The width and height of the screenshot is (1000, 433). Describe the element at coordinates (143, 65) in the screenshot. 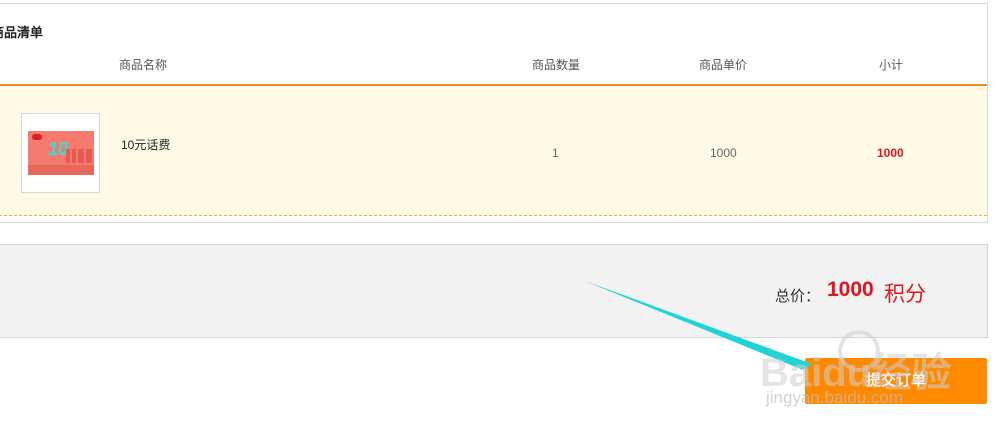

I see `column-header-name: 商品名称` at that location.